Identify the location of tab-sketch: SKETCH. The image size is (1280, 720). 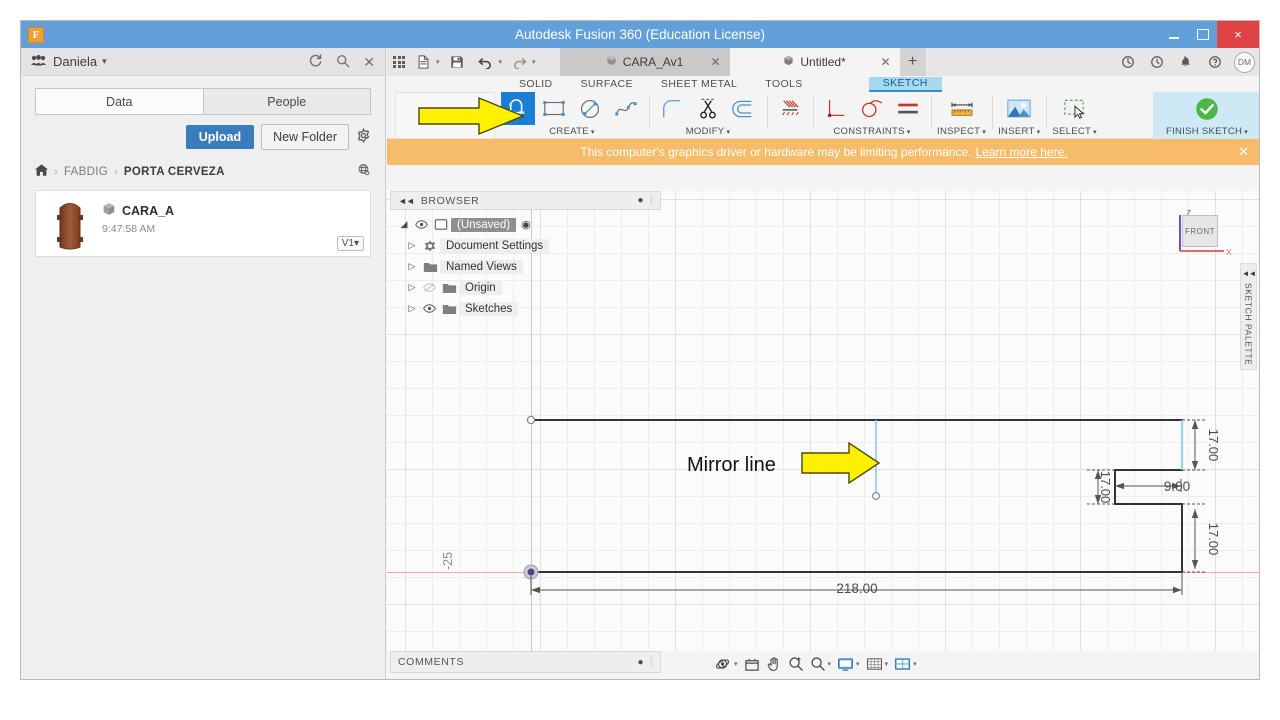
(905, 84).